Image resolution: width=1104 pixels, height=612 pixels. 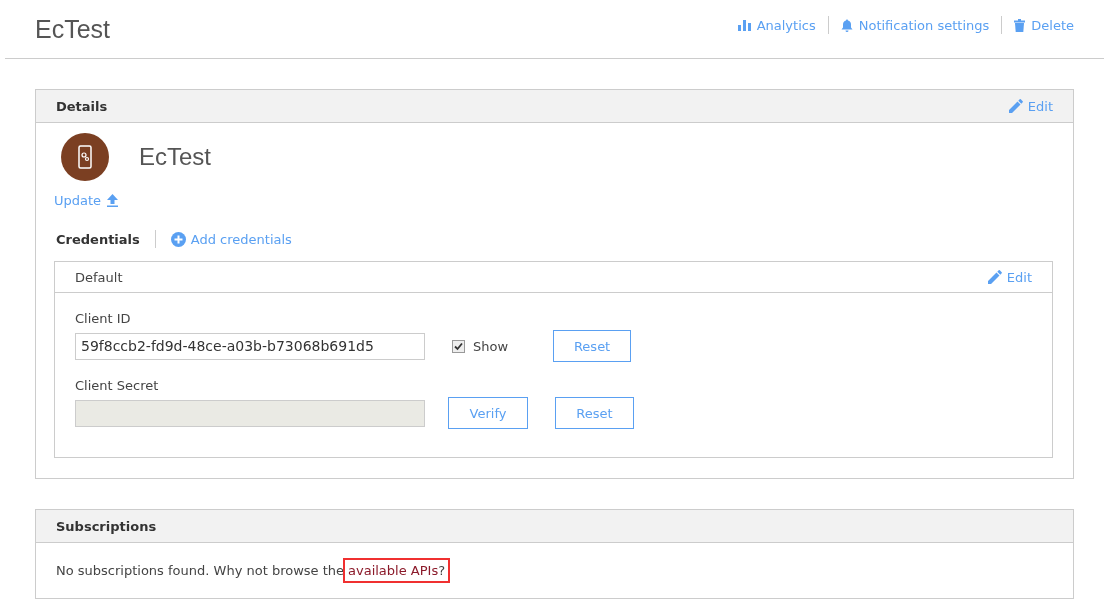 What do you see at coordinates (231, 239) in the screenshot?
I see `add-credentials-link: Add credentials` at bounding box center [231, 239].